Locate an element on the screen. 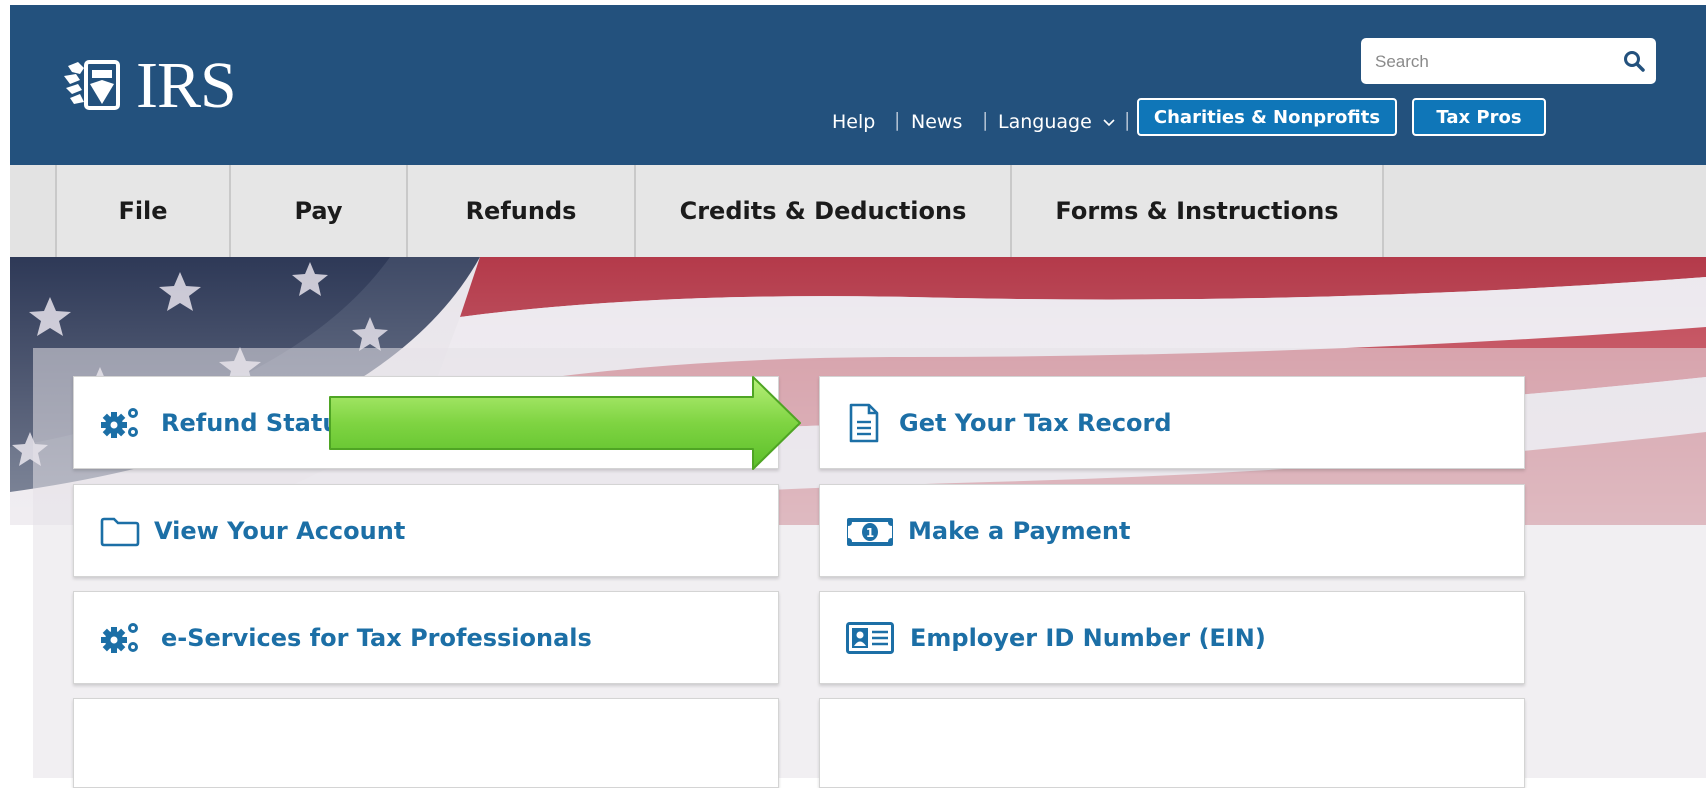 The width and height of the screenshot is (1706, 788). tax-pros-button: Tax Pros is located at coordinates (1479, 117).